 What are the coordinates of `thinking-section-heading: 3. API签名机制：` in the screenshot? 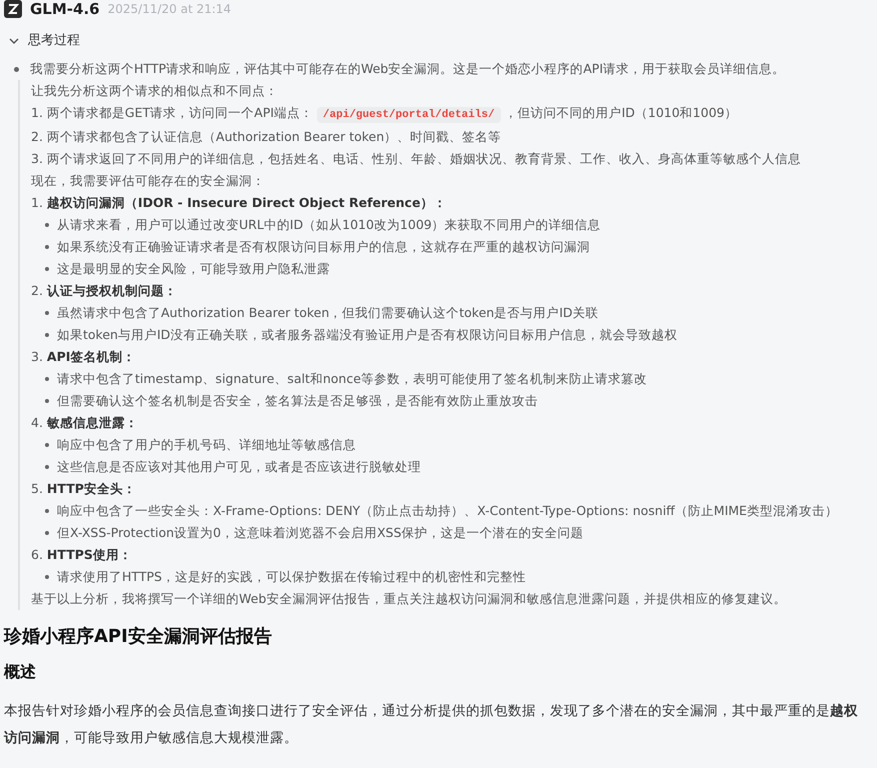 It's located at (83, 357).